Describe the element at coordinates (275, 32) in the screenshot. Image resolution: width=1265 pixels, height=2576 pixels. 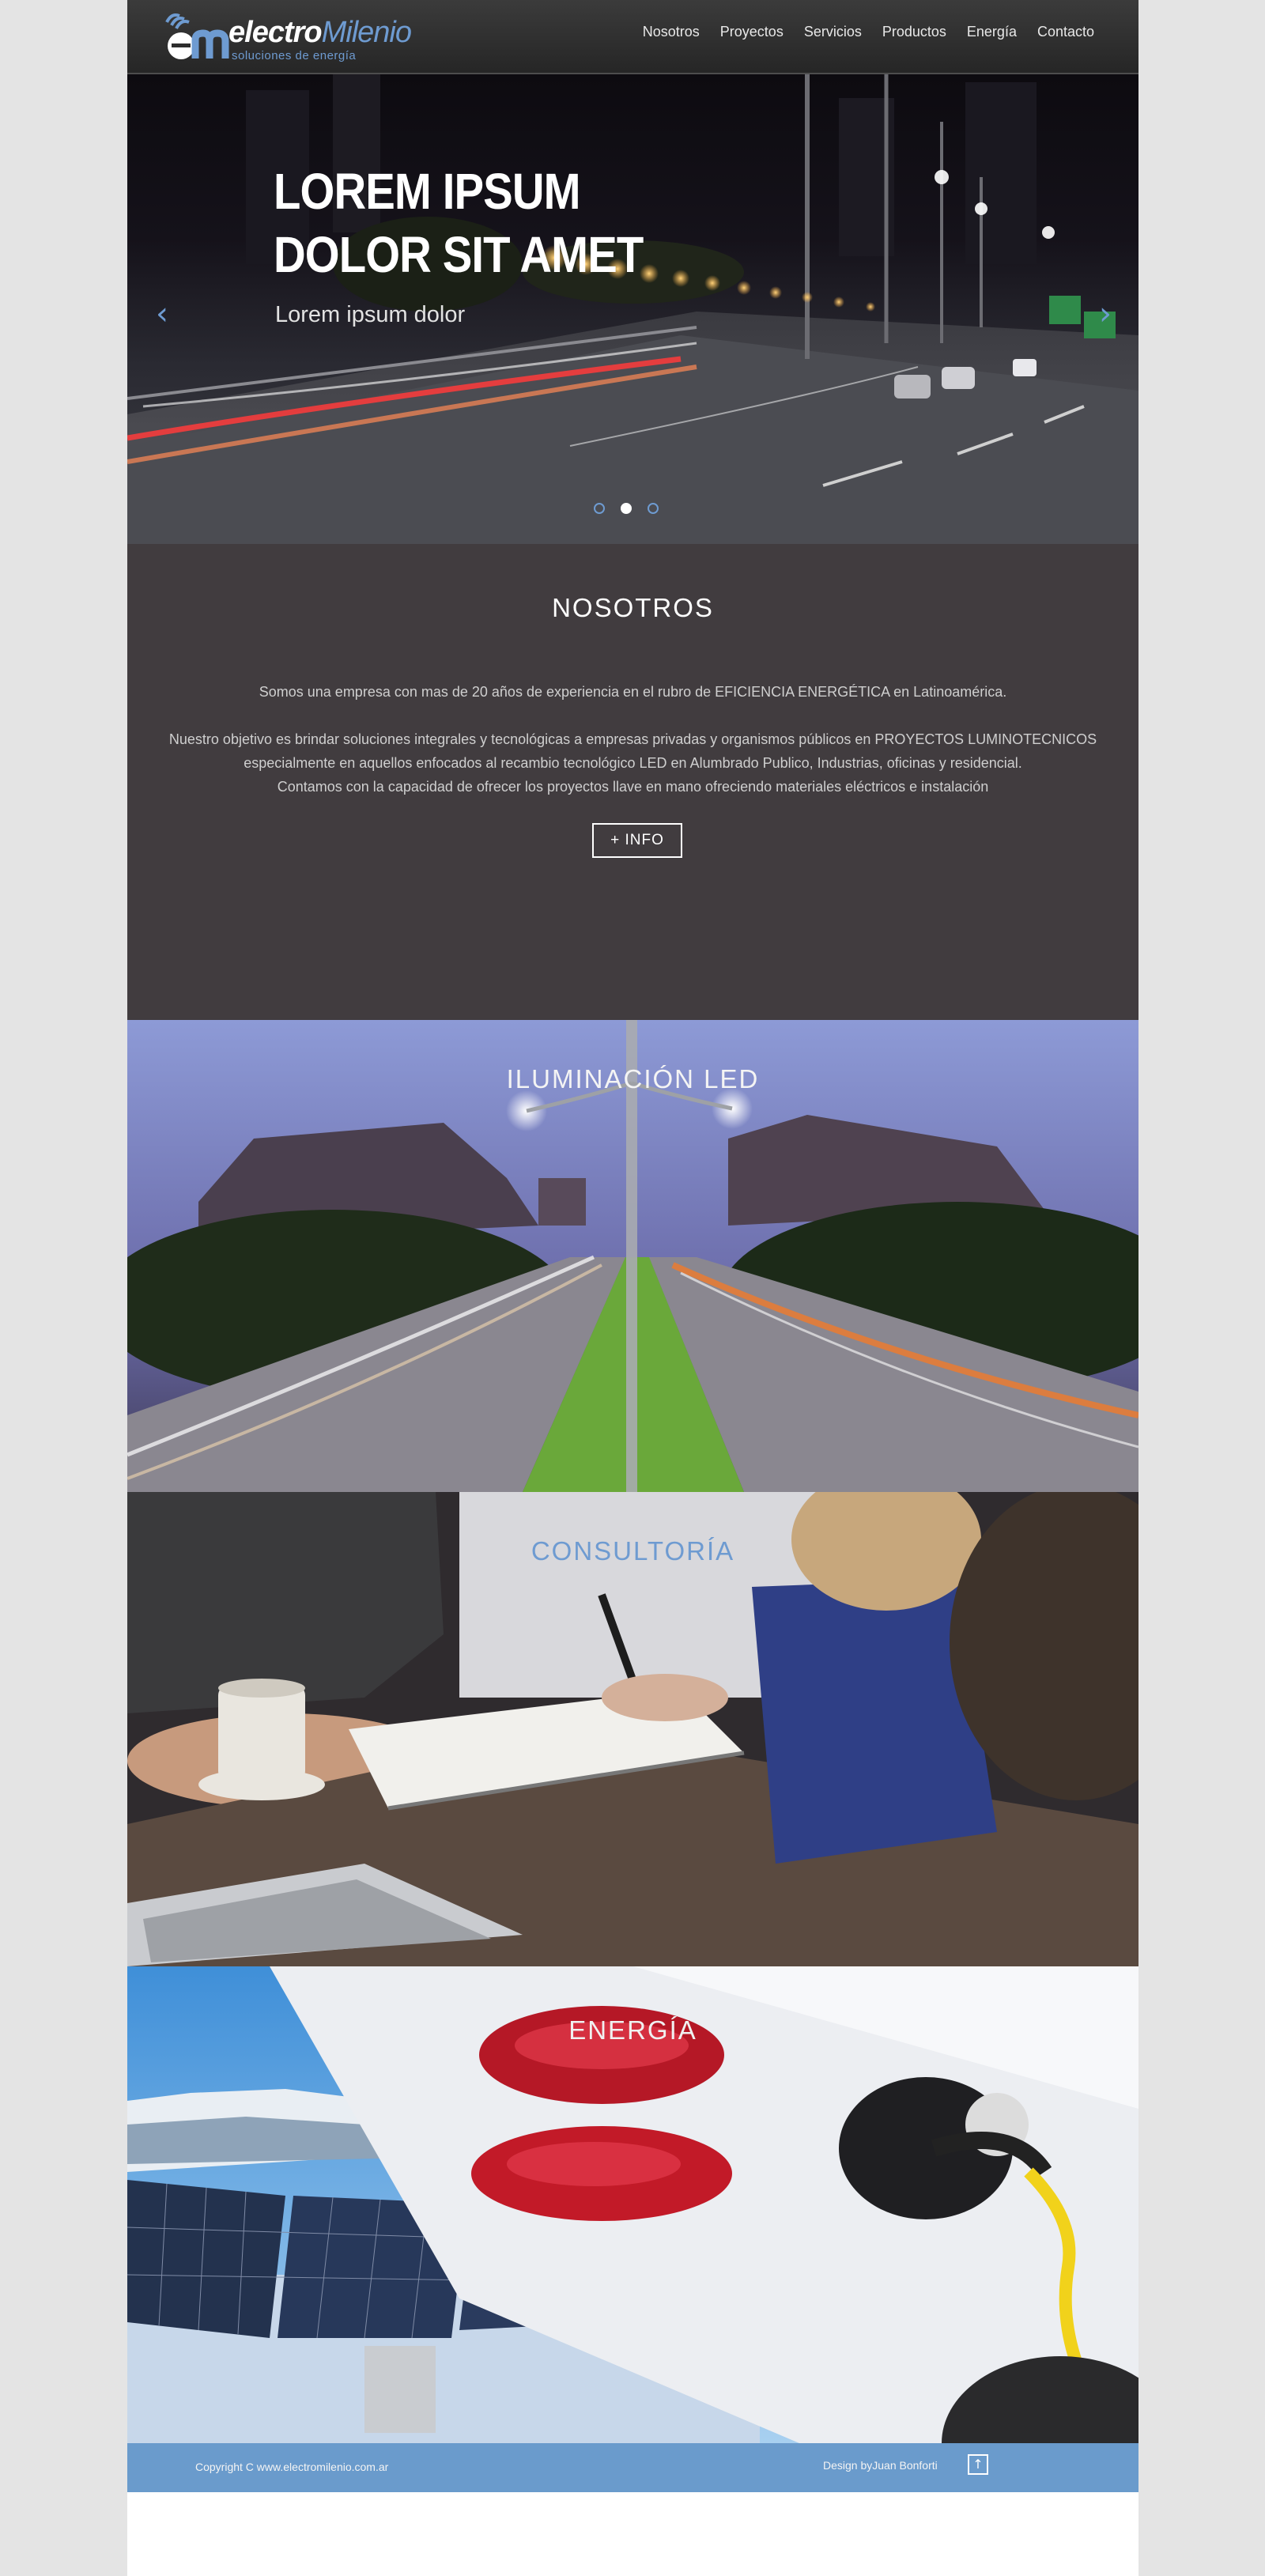
I see `logo-name-bold: electro` at that location.